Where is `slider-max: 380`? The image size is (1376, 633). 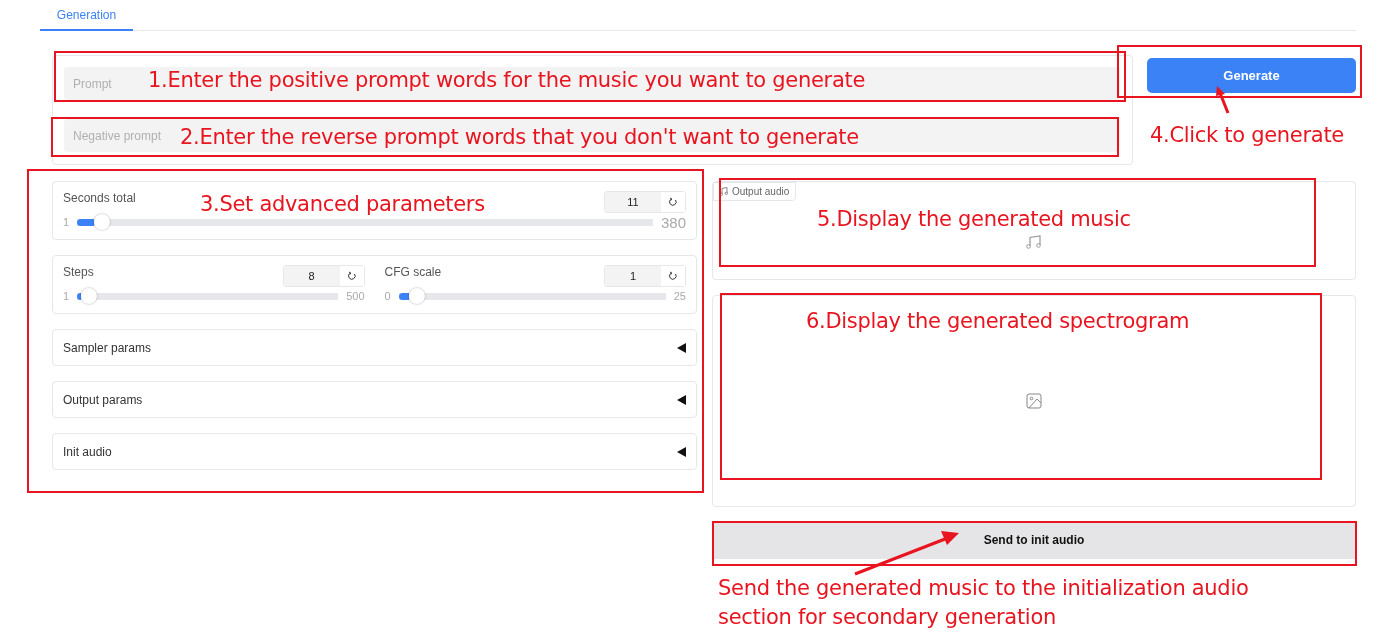
slider-max: 380 is located at coordinates (673, 222).